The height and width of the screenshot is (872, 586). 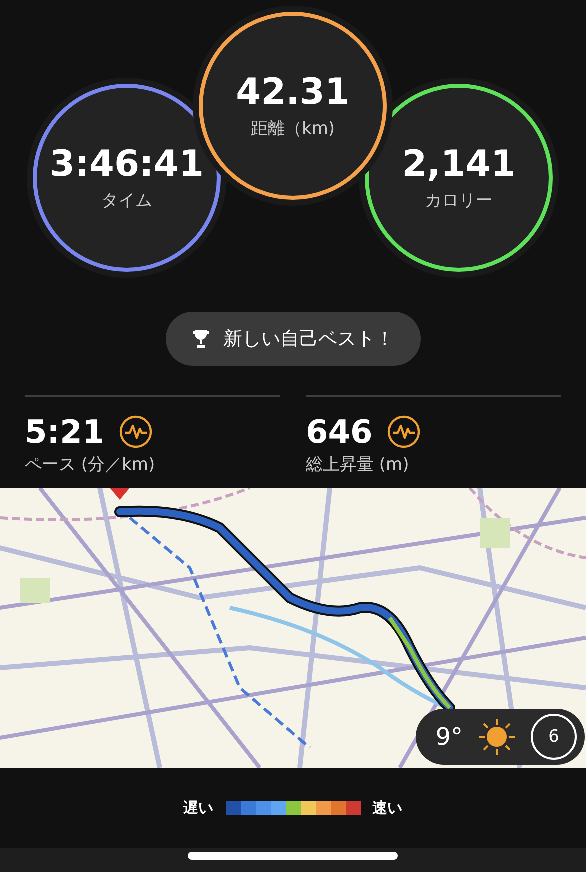 I want to click on stat-value: 2,141, so click(x=459, y=164).